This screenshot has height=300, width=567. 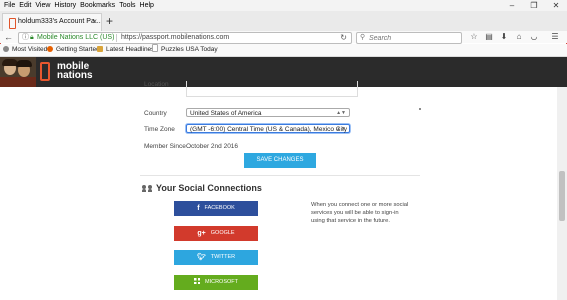 What do you see at coordinates (280, 160) in the screenshot?
I see `save-changes-button: SAVE CHANGES` at bounding box center [280, 160].